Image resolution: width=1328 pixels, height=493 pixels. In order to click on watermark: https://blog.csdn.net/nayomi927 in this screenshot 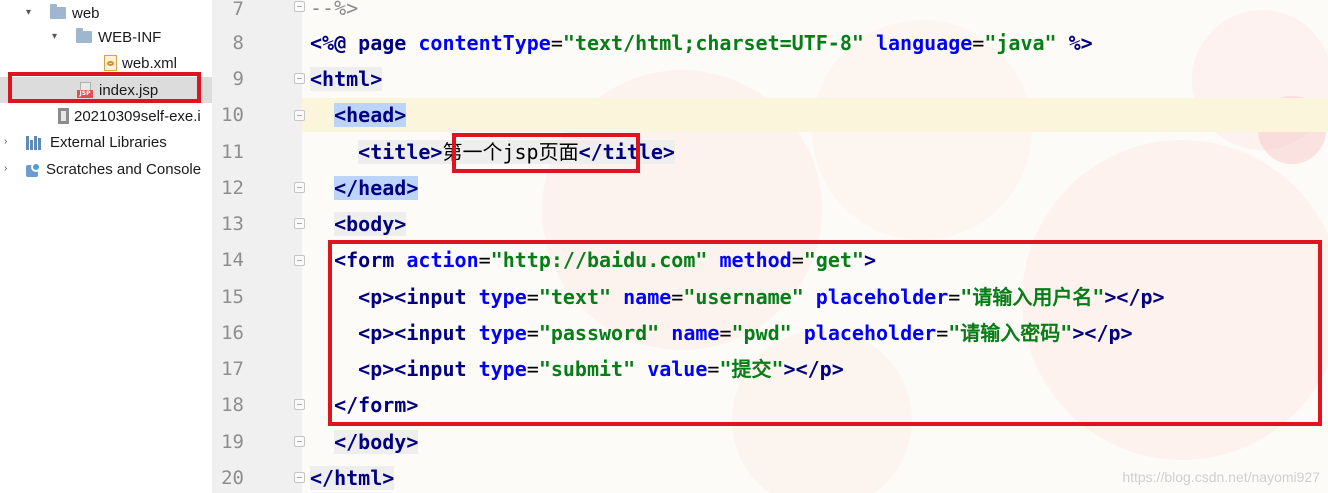, I will do `click(1221, 477)`.